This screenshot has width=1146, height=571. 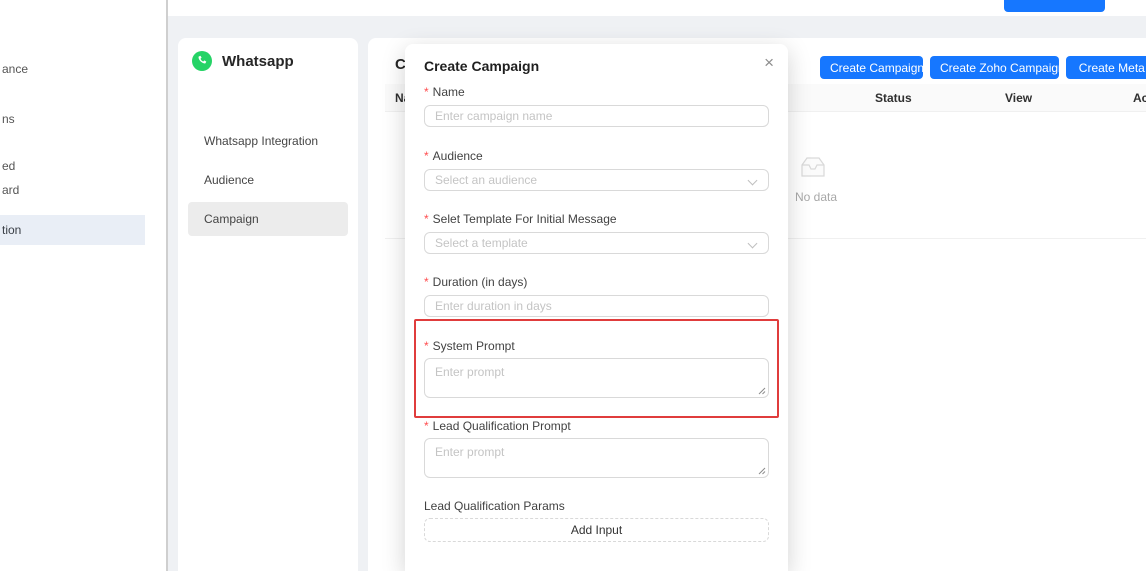 I want to click on add-input-button: Add Input, so click(x=596, y=530).